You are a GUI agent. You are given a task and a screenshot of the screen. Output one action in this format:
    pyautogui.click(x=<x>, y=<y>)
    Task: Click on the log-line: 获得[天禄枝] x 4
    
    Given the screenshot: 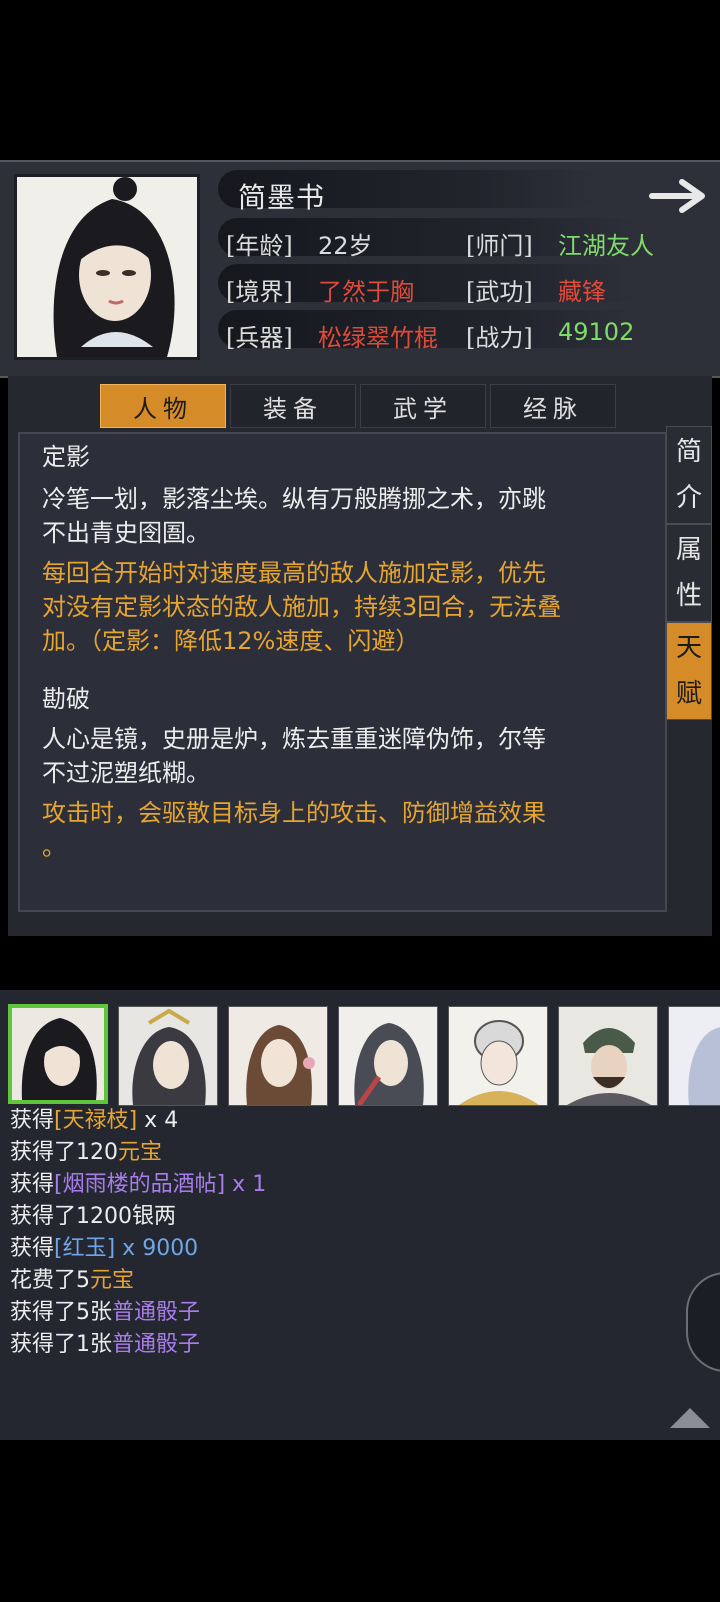 What is the action you would take?
    pyautogui.click(x=94, y=1118)
    